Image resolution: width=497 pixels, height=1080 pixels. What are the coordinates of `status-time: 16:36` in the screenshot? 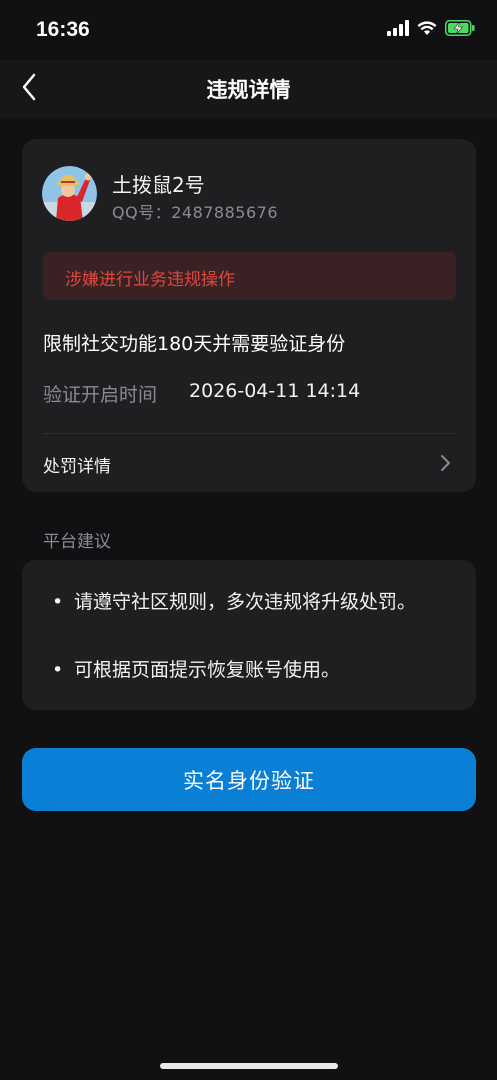 It's located at (63, 29).